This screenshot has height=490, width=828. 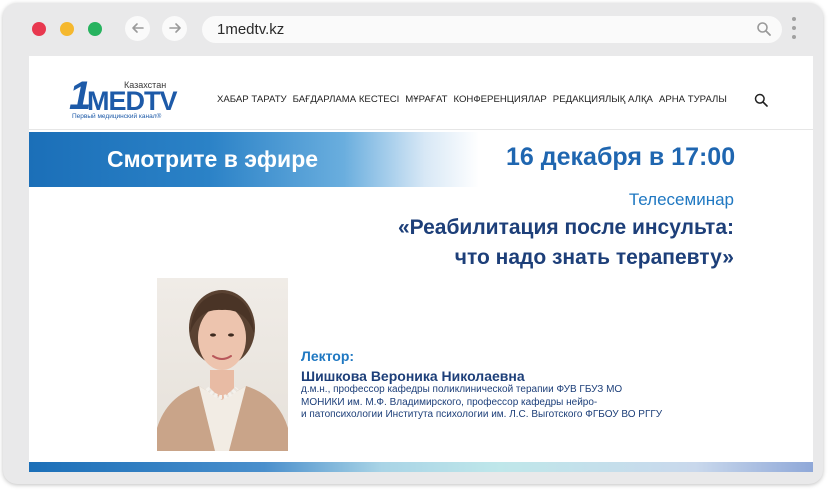 I want to click on event-date: 16 декабря в 17:00, so click(x=621, y=157).